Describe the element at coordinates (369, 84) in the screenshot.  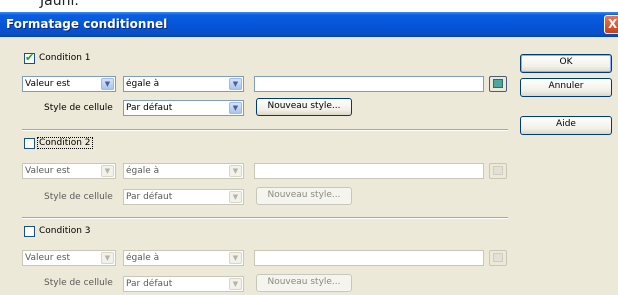
I see `condition-1-value-input` at that location.